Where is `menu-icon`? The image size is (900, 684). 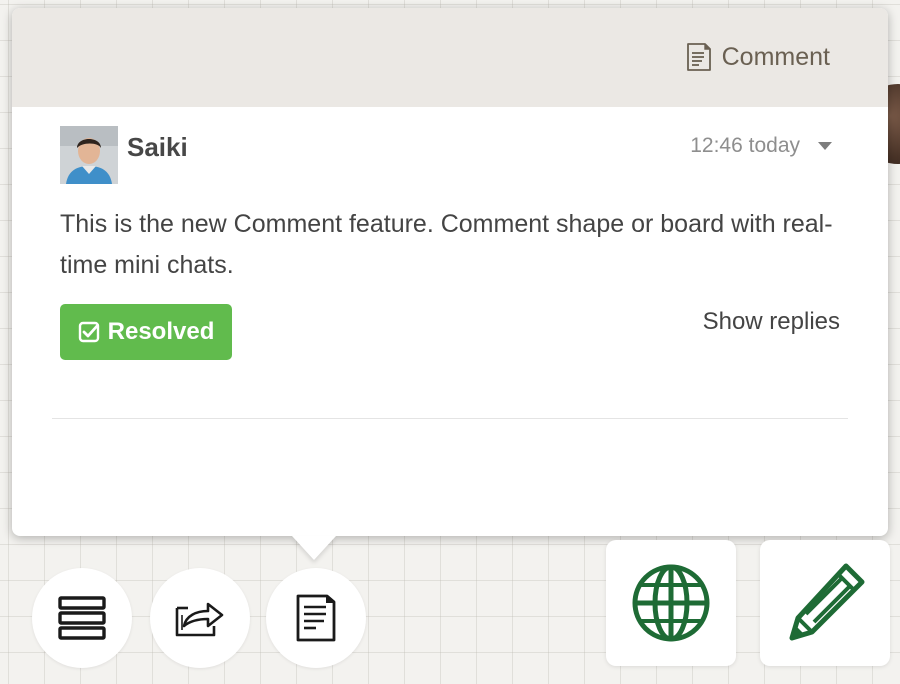 menu-icon is located at coordinates (82, 618).